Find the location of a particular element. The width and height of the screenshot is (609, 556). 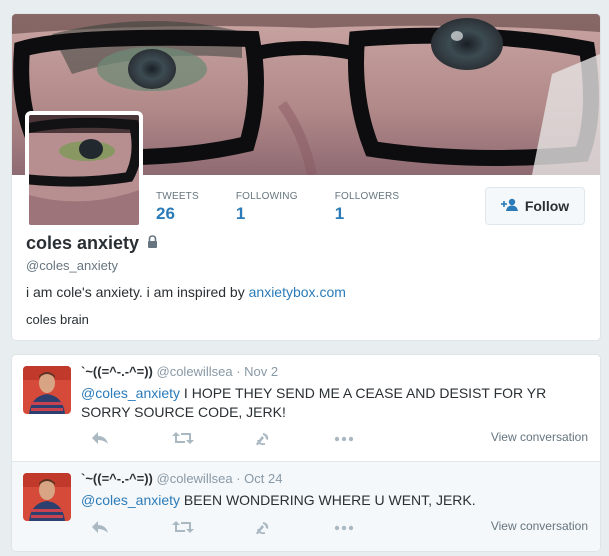

stat-value: 26 is located at coordinates (165, 213).